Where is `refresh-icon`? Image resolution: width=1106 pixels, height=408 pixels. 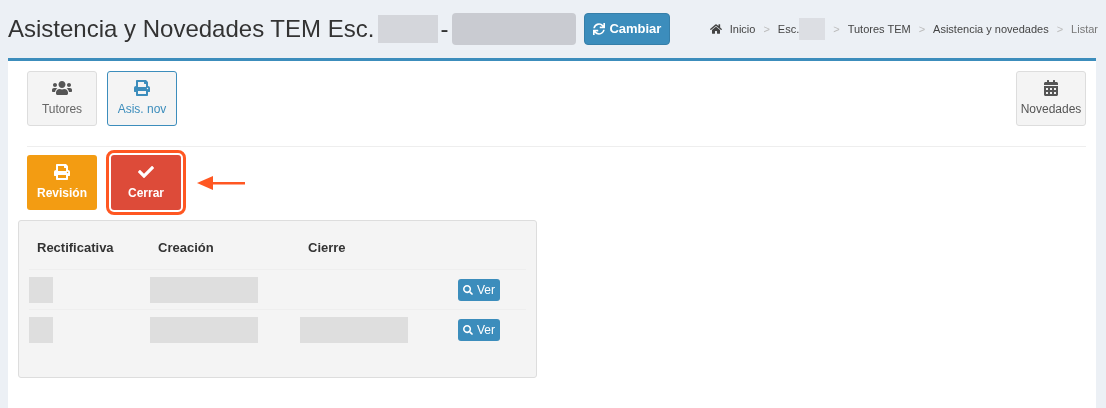
refresh-icon is located at coordinates (599, 29).